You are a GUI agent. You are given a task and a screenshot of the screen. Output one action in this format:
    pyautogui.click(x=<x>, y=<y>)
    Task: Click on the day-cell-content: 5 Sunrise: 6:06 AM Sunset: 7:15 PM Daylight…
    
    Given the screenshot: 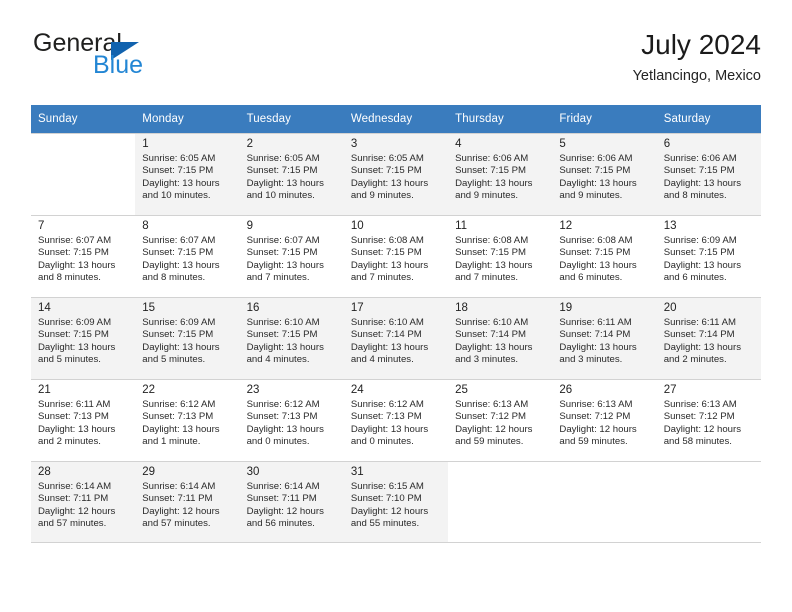 What is the action you would take?
    pyautogui.click(x=604, y=174)
    